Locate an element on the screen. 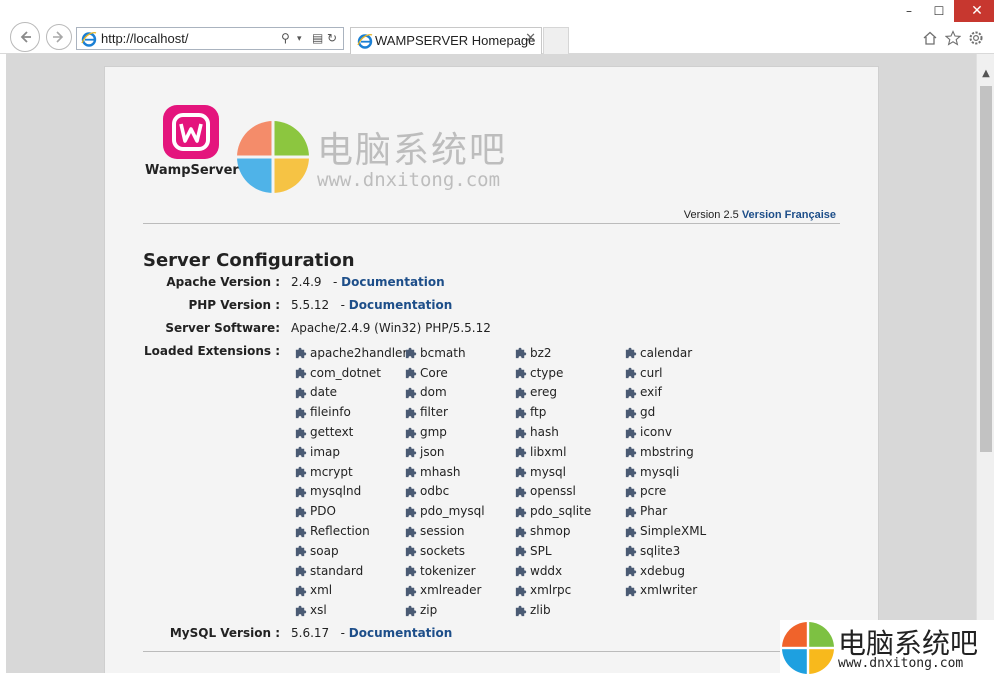 The height and width of the screenshot is (674, 1000). wamp-w-icon is located at coordinates (191, 132).